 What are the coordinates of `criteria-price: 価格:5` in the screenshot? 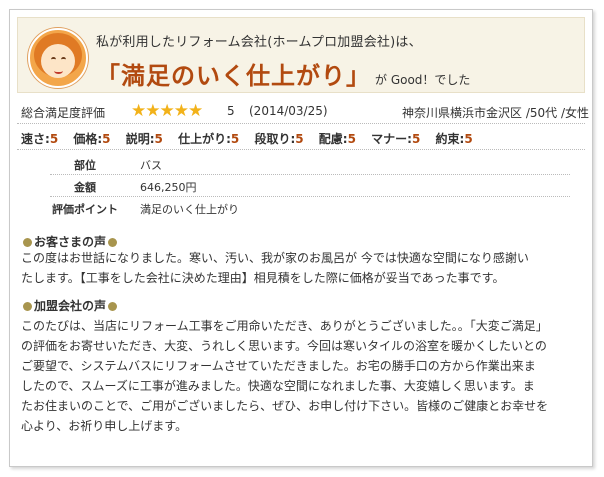 It's located at (92, 139).